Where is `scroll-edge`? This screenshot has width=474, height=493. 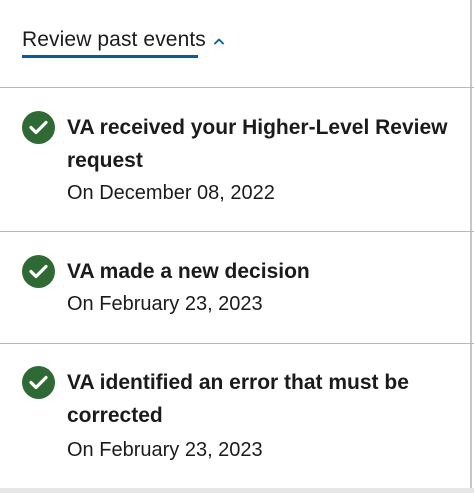
scroll-edge is located at coordinates (471, 246).